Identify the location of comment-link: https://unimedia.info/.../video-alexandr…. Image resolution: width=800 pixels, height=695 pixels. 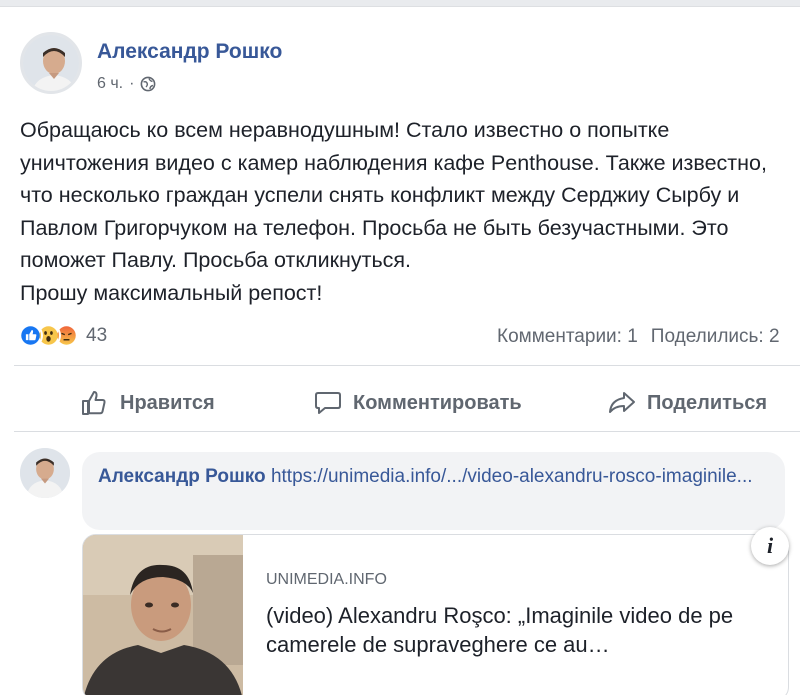
(512, 476).